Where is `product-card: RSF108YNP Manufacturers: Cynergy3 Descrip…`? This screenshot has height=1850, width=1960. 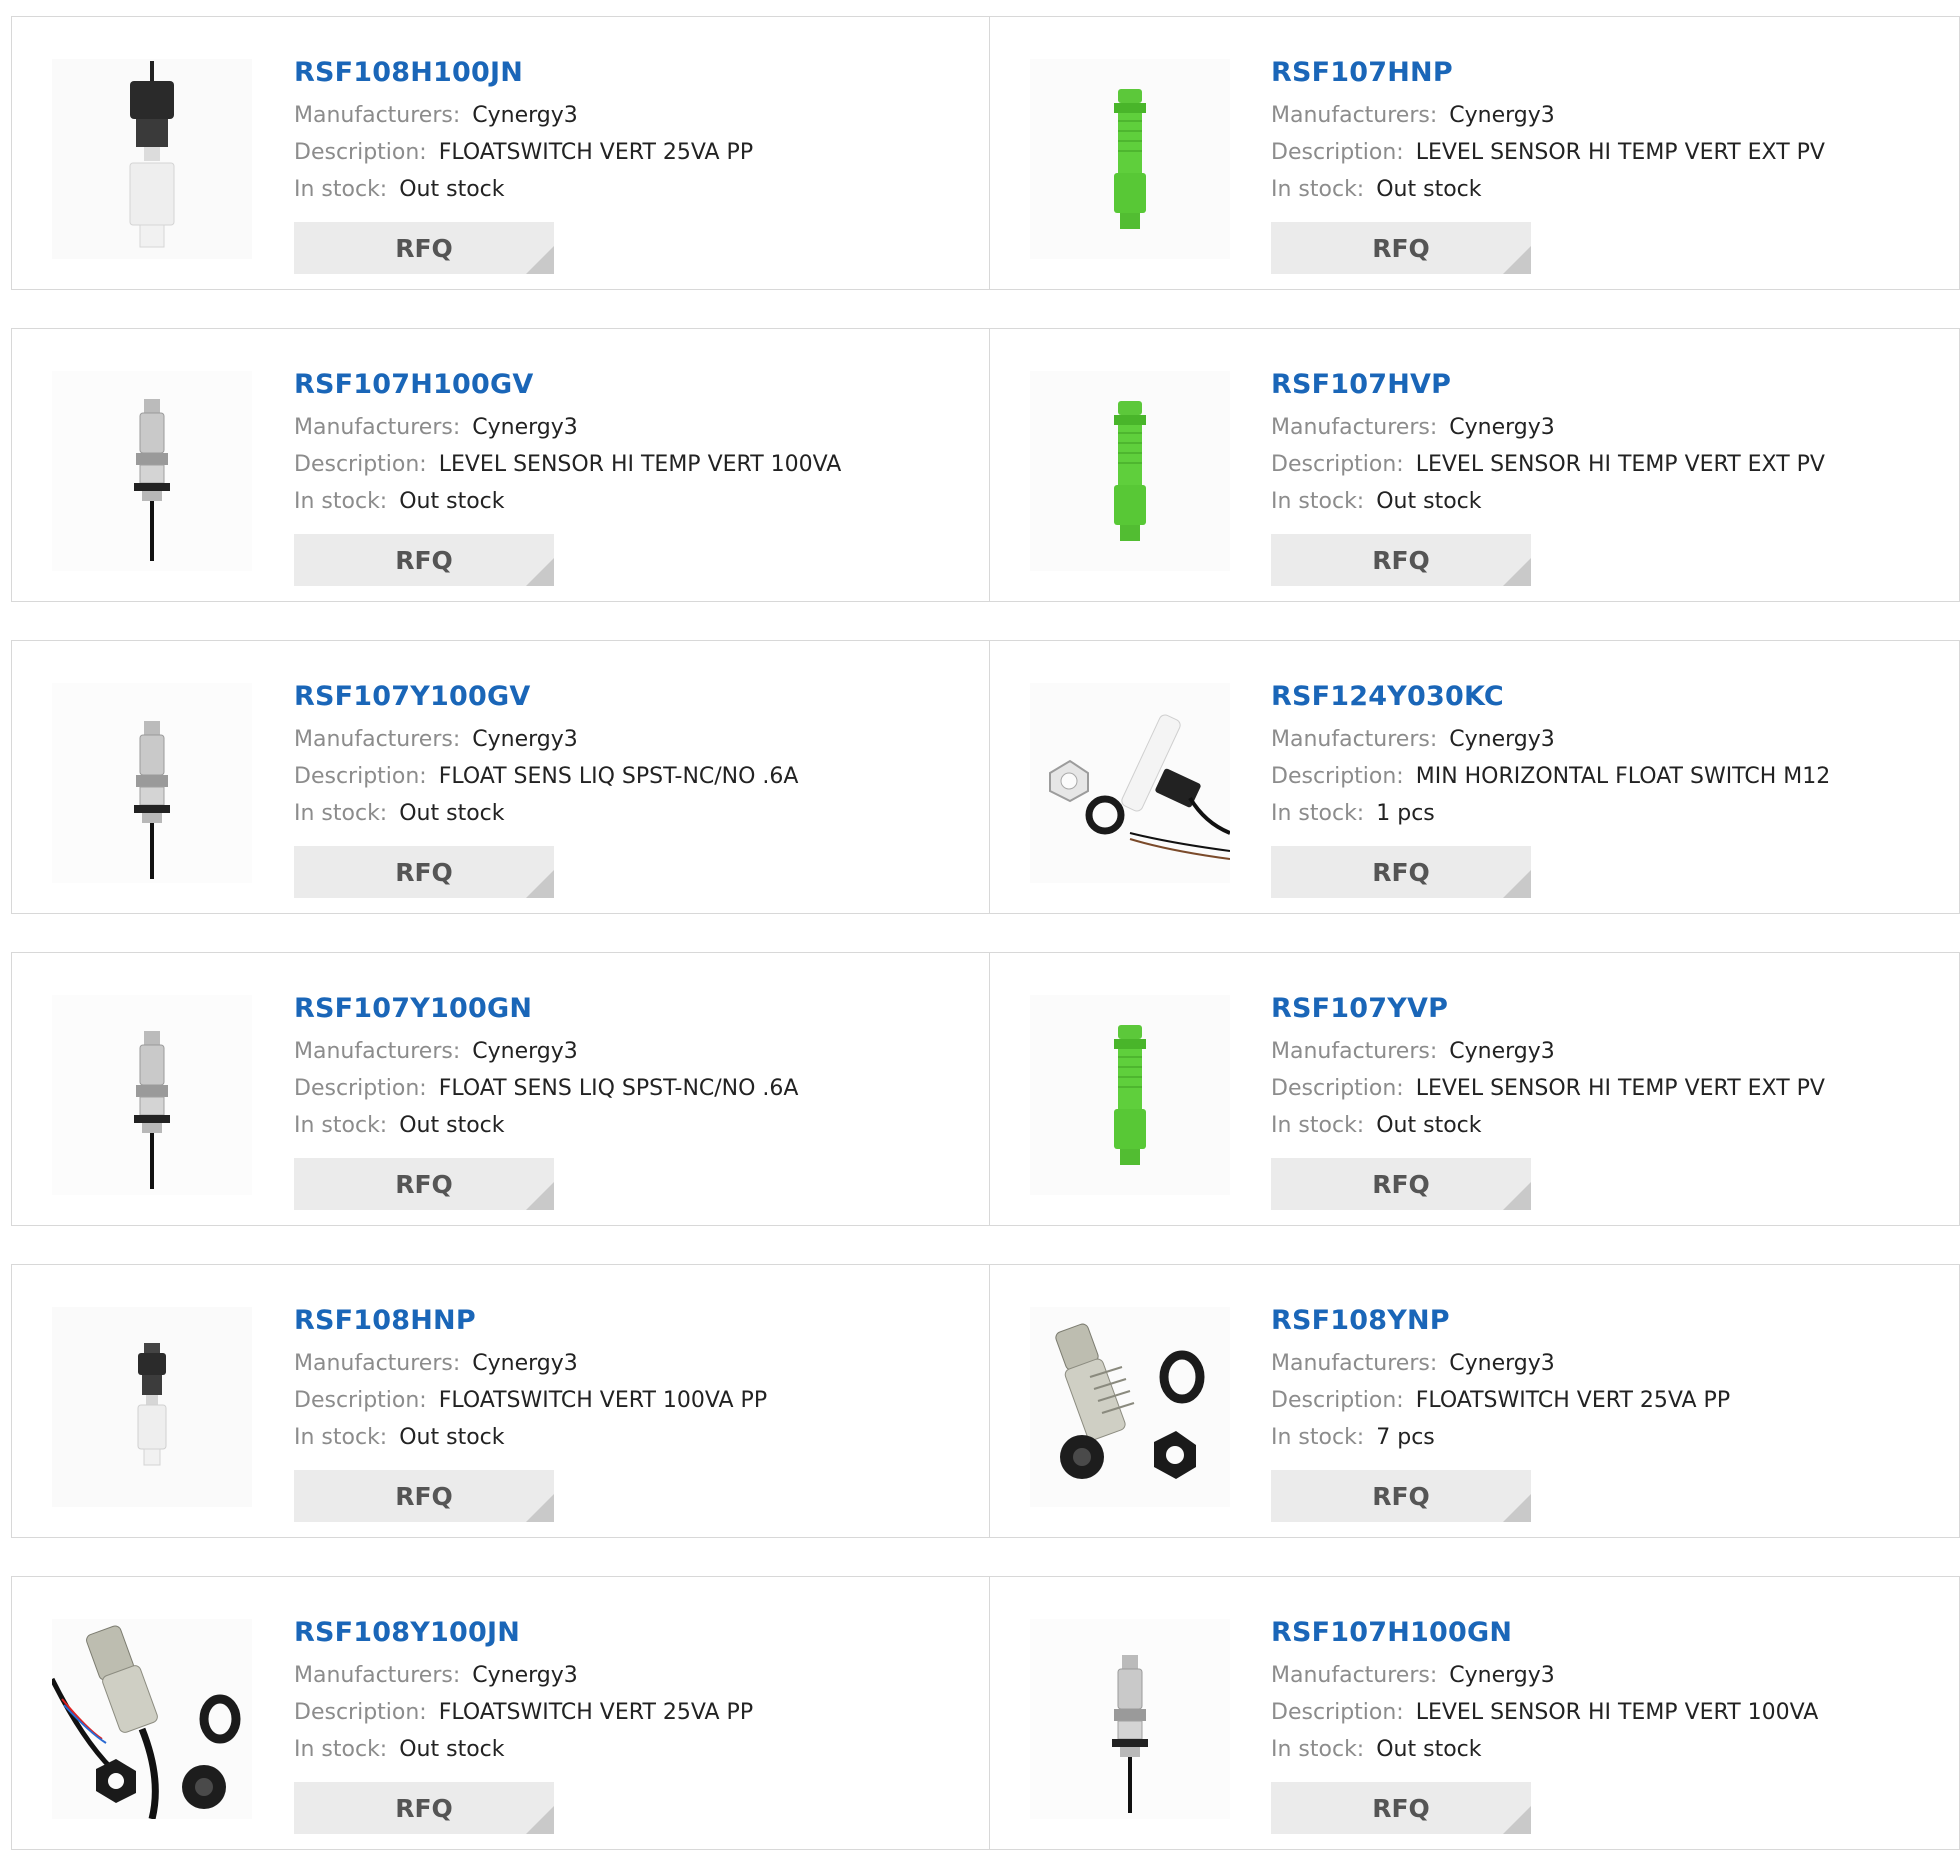 product-card: RSF108YNP Manufacturers: Cynergy3 Descrip… is located at coordinates (1474, 1401).